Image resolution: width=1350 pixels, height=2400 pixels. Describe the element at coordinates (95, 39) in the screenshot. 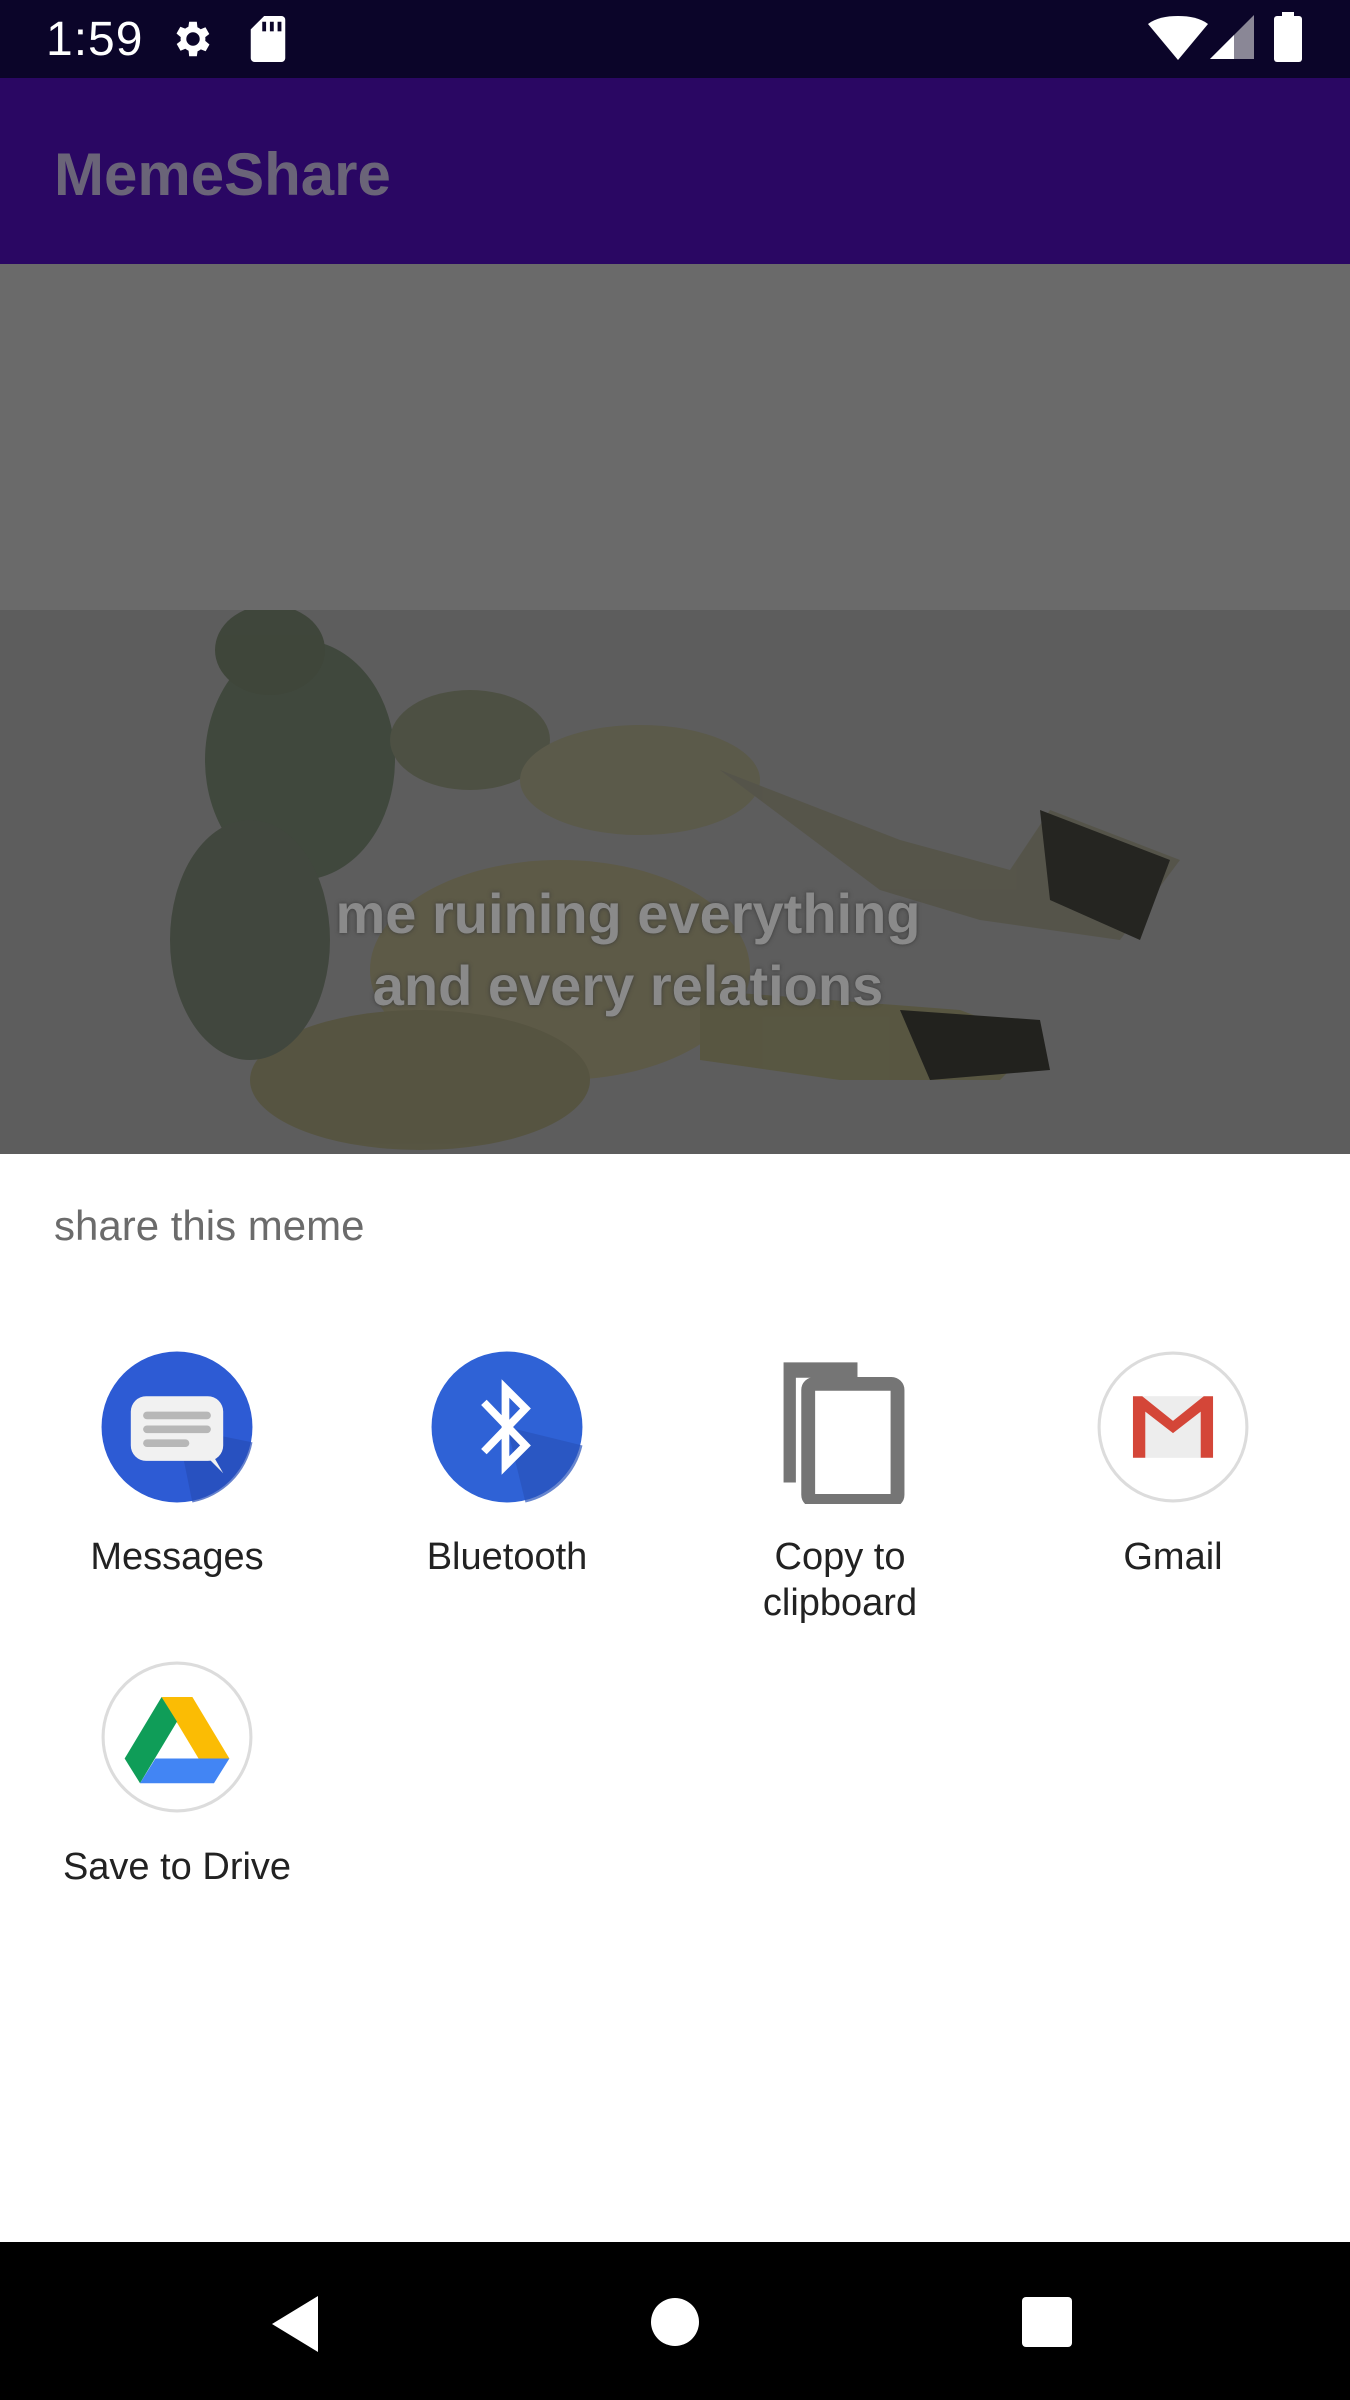

I see `status-time: 1:59` at that location.